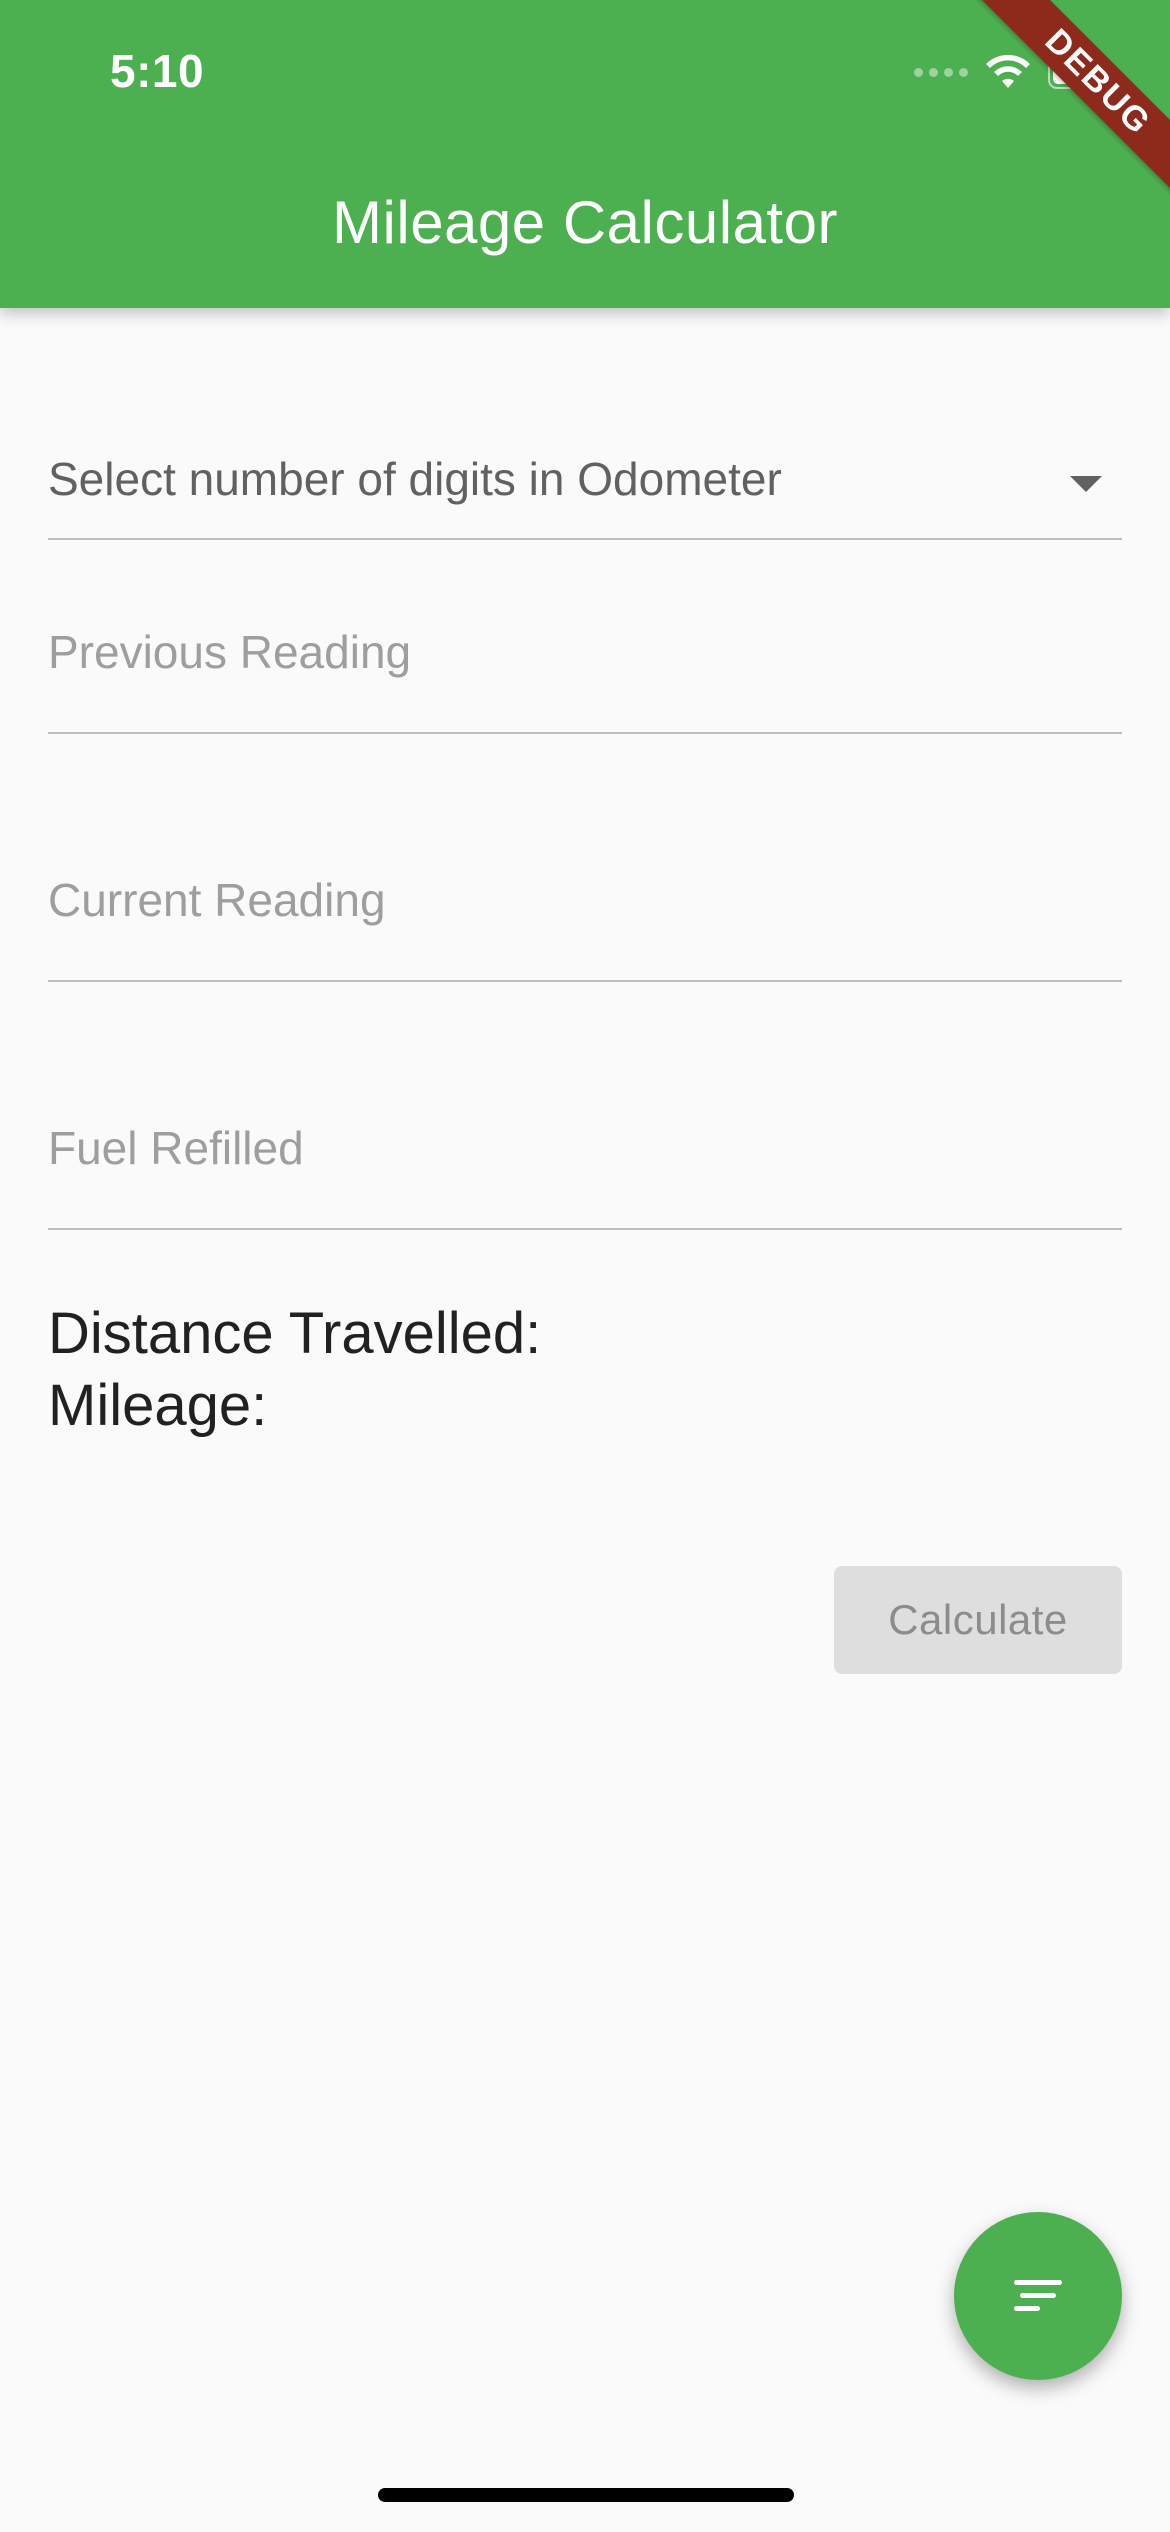 This screenshot has height=2532, width=1170. I want to click on wifi-icon, so click(1008, 72).